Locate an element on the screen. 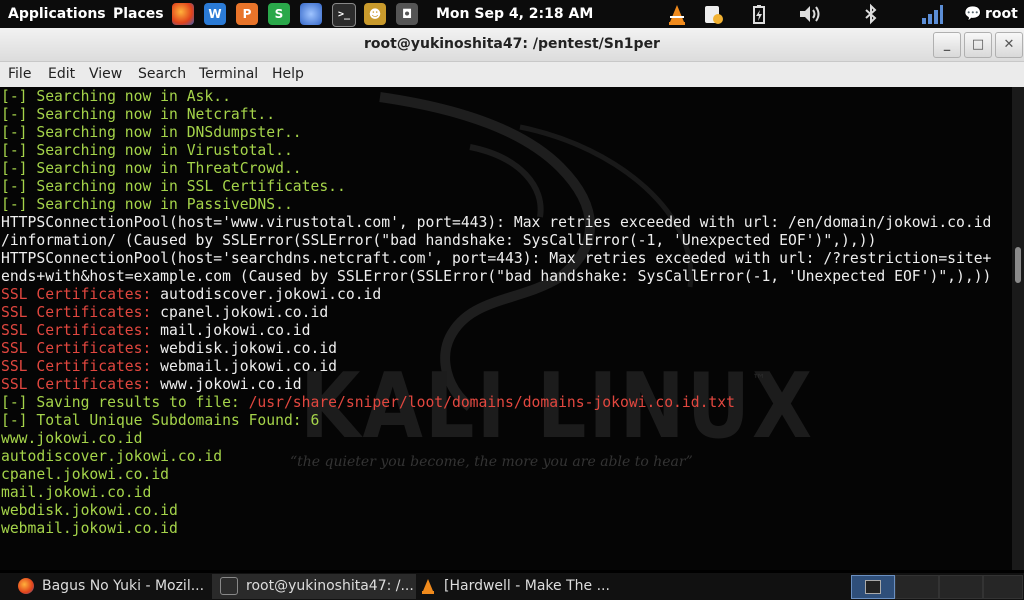 The image size is (1024, 600). terminal-text: www.jokowi.co.id is located at coordinates (231, 384).